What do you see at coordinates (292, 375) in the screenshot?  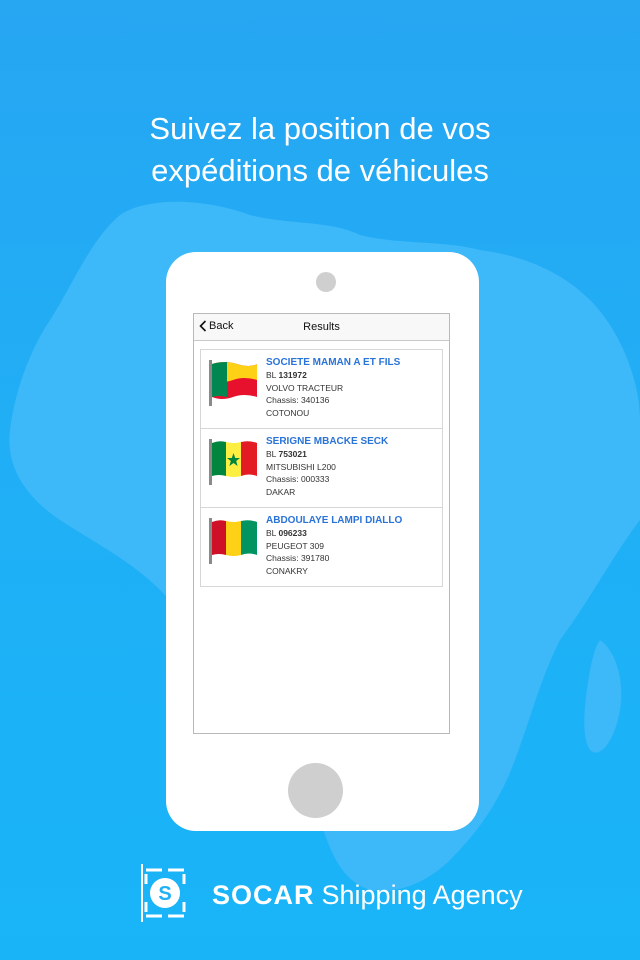 I see `bl-number: 131972` at bounding box center [292, 375].